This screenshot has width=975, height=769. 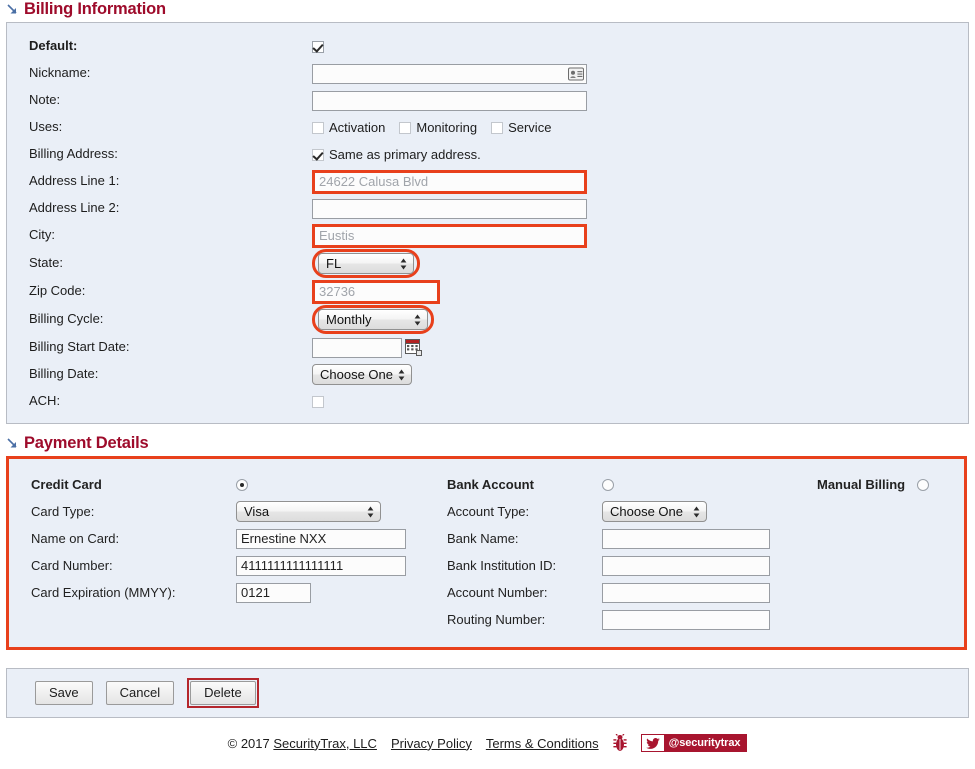 What do you see at coordinates (373, 319) in the screenshot?
I see `billing-cycle-select: Monthly` at bounding box center [373, 319].